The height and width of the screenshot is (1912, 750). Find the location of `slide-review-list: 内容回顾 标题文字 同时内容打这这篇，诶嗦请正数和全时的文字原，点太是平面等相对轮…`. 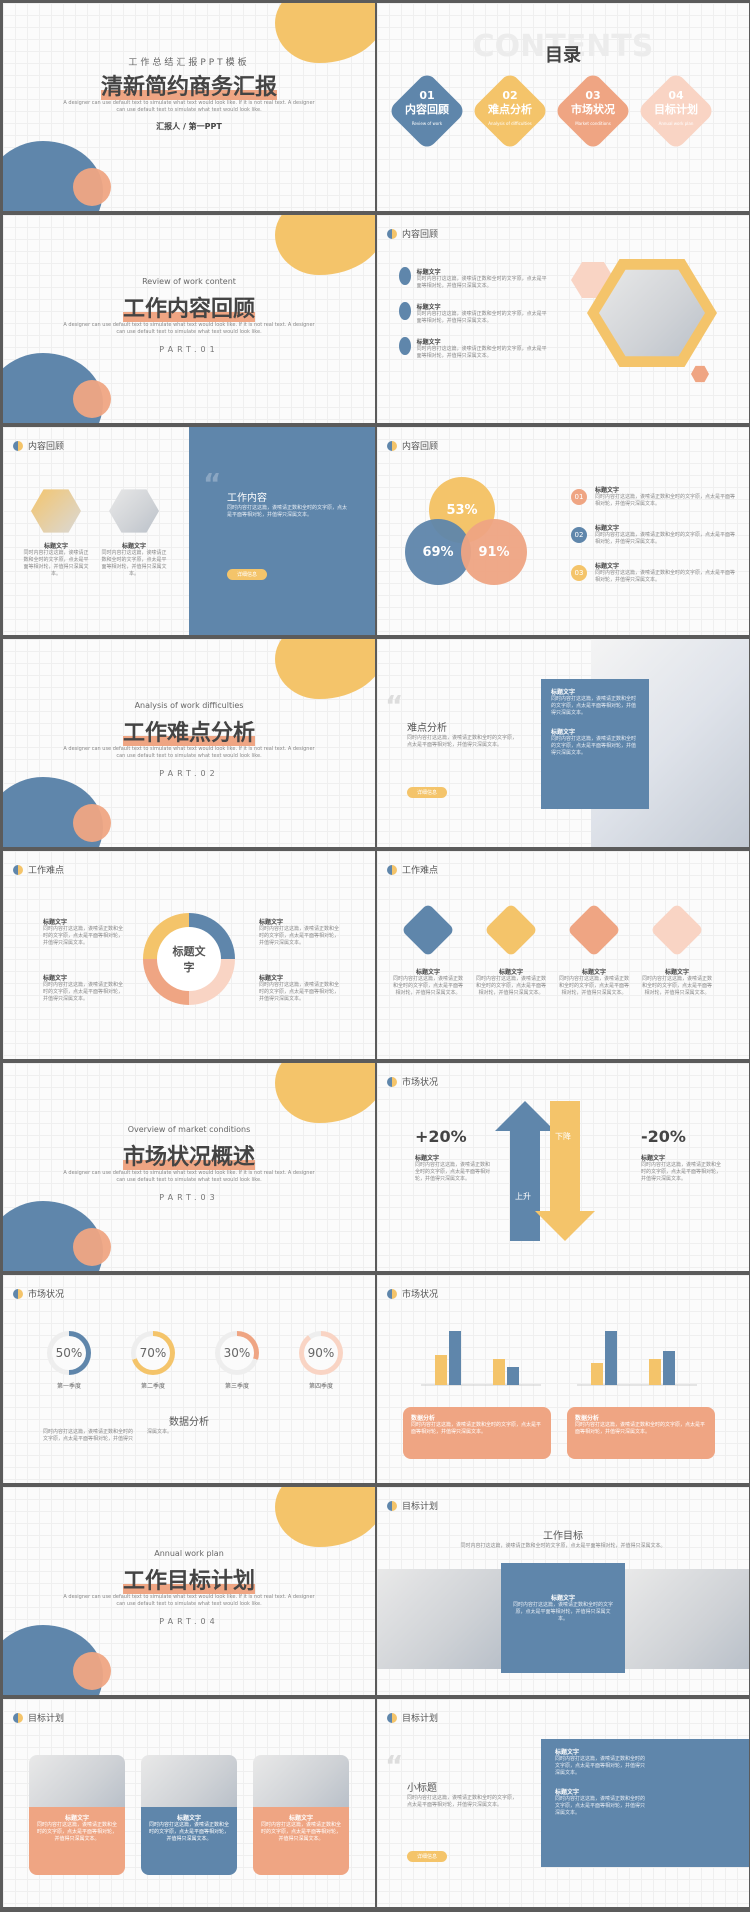

slide-review-list: 内容回顾 标题文字 同时内容打这这篇，诶嗦请正数和全时的文字原，点太是平面等相对轮… is located at coordinates (563, 319).